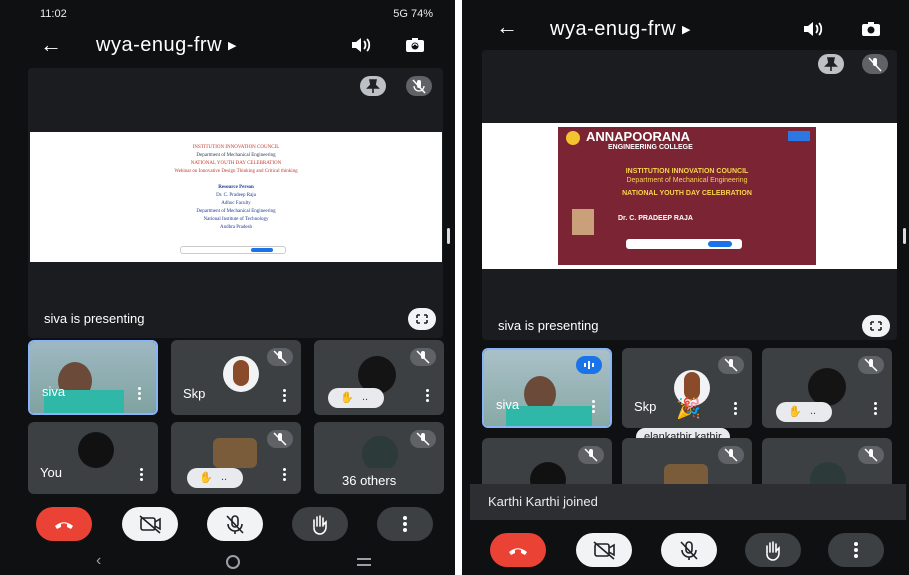 The image size is (909, 575). What do you see at coordinates (543, 501) in the screenshot?
I see `toast-message: Karthi Karthi joined` at bounding box center [543, 501].